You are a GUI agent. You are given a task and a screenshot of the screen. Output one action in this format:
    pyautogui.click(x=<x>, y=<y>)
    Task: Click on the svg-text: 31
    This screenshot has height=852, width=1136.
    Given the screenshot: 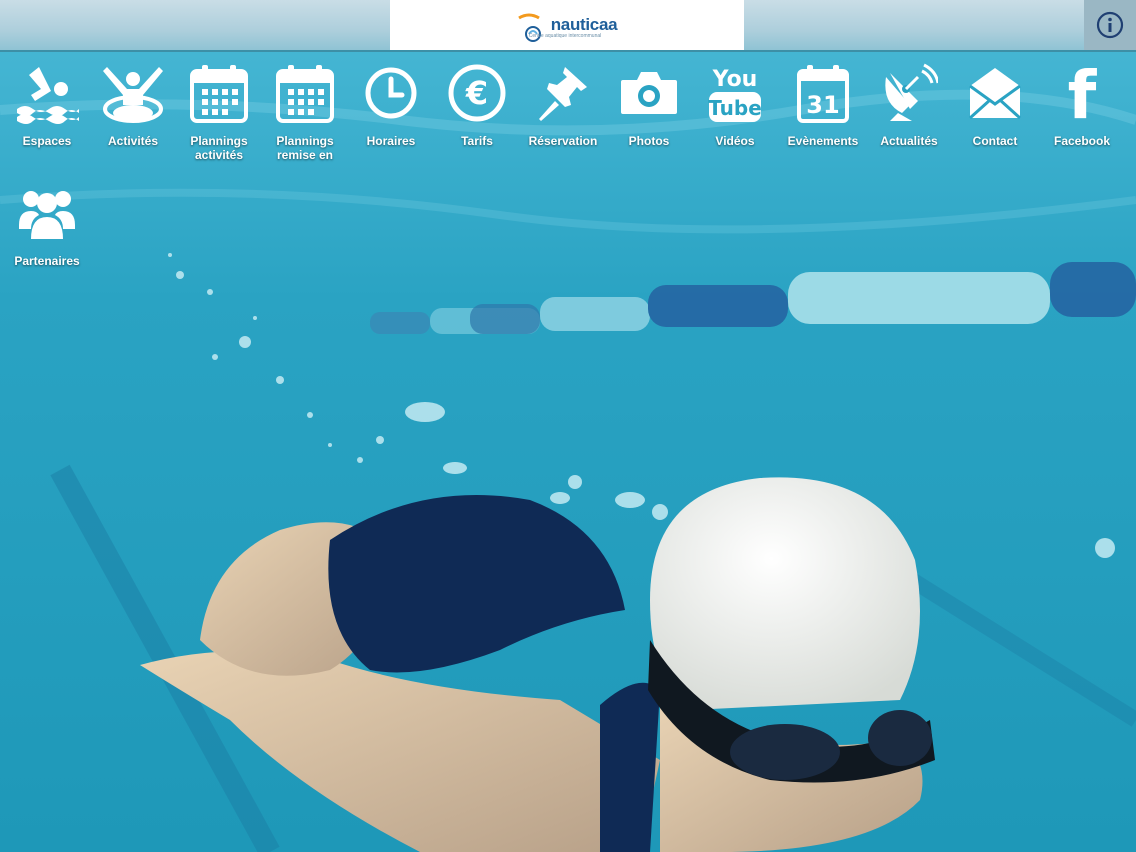 What is the action you would take?
    pyautogui.click(x=822, y=105)
    